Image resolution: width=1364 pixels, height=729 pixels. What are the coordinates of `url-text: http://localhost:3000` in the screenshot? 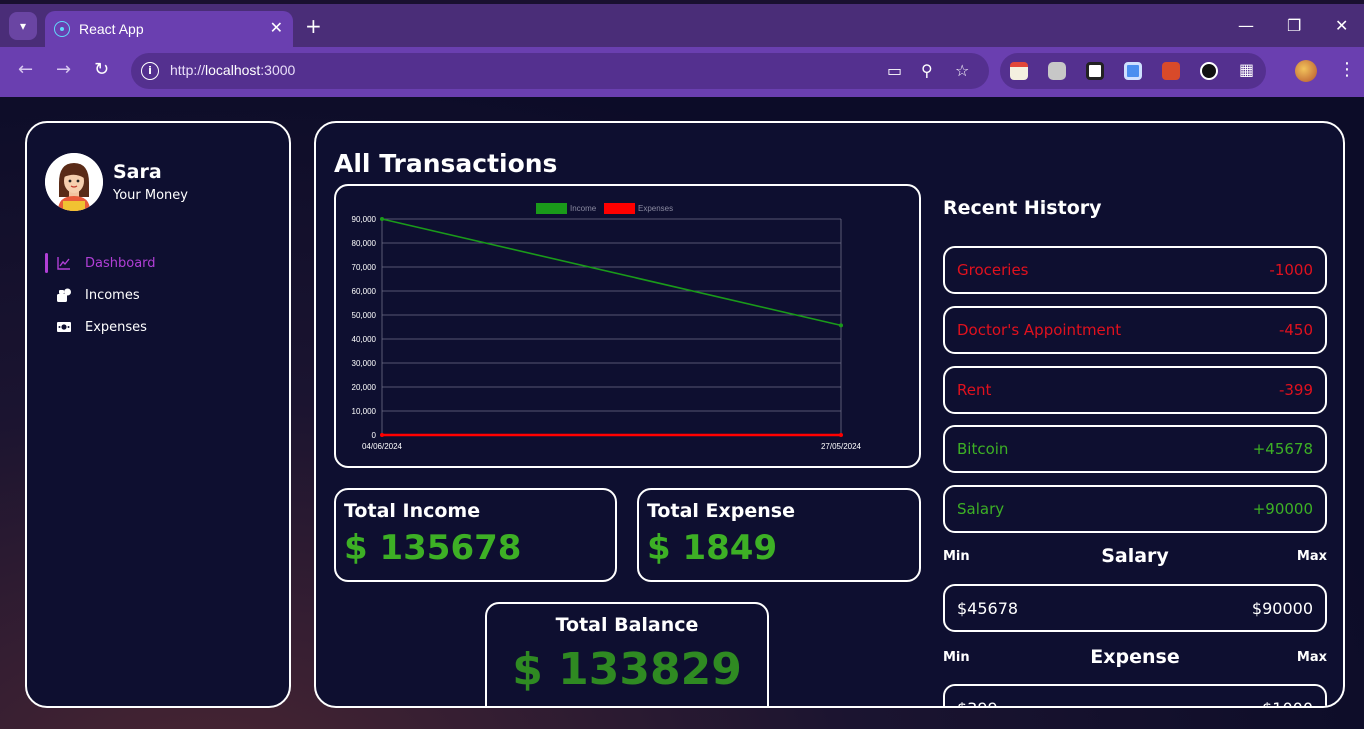 It's located at (232, 70).